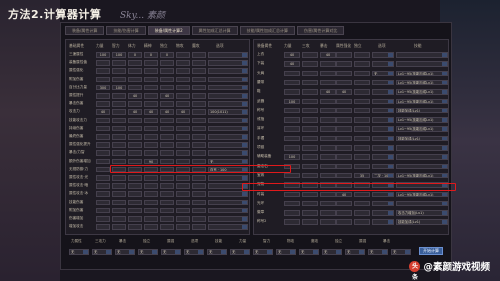  I want to click on right-value-input: 40, so click(292, 55).